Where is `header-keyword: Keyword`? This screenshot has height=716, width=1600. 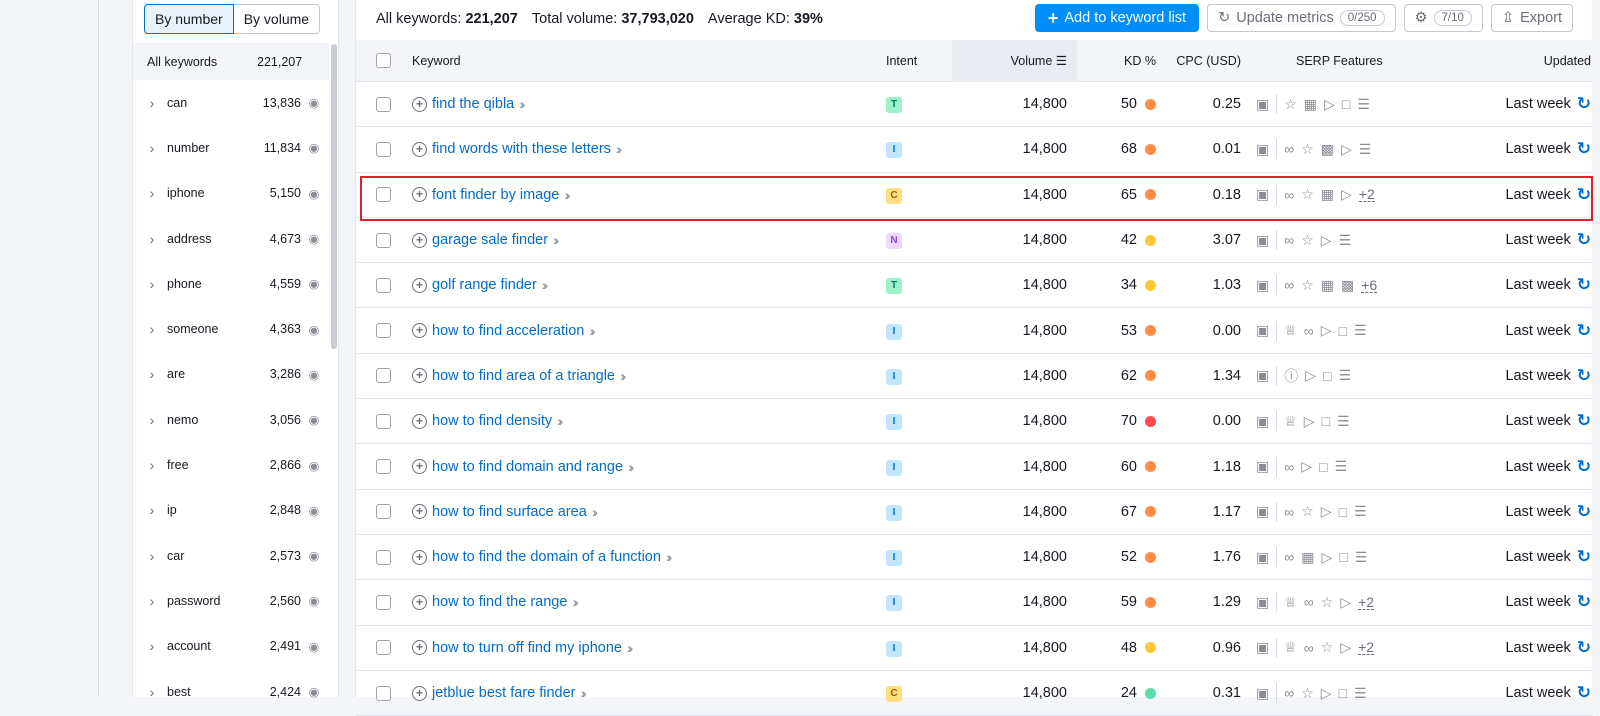 header-keyword: Keyword is located at coordinates (649, 61).